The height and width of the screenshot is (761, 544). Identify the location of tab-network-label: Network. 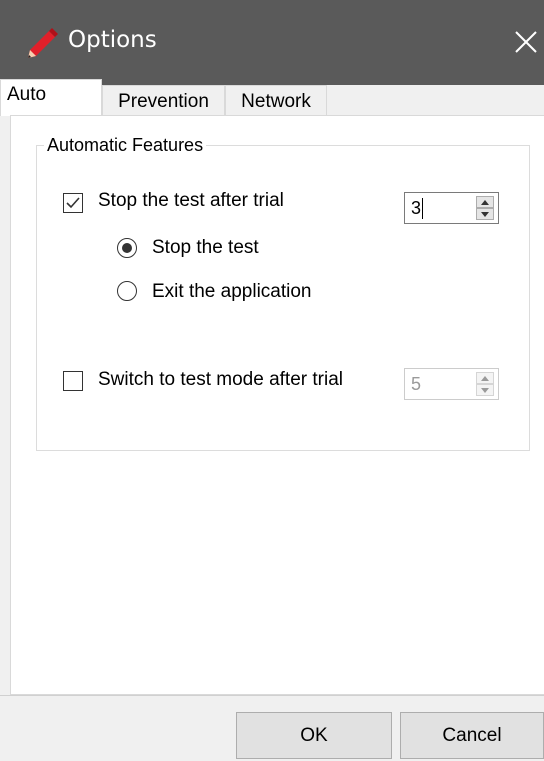
(276, 101).